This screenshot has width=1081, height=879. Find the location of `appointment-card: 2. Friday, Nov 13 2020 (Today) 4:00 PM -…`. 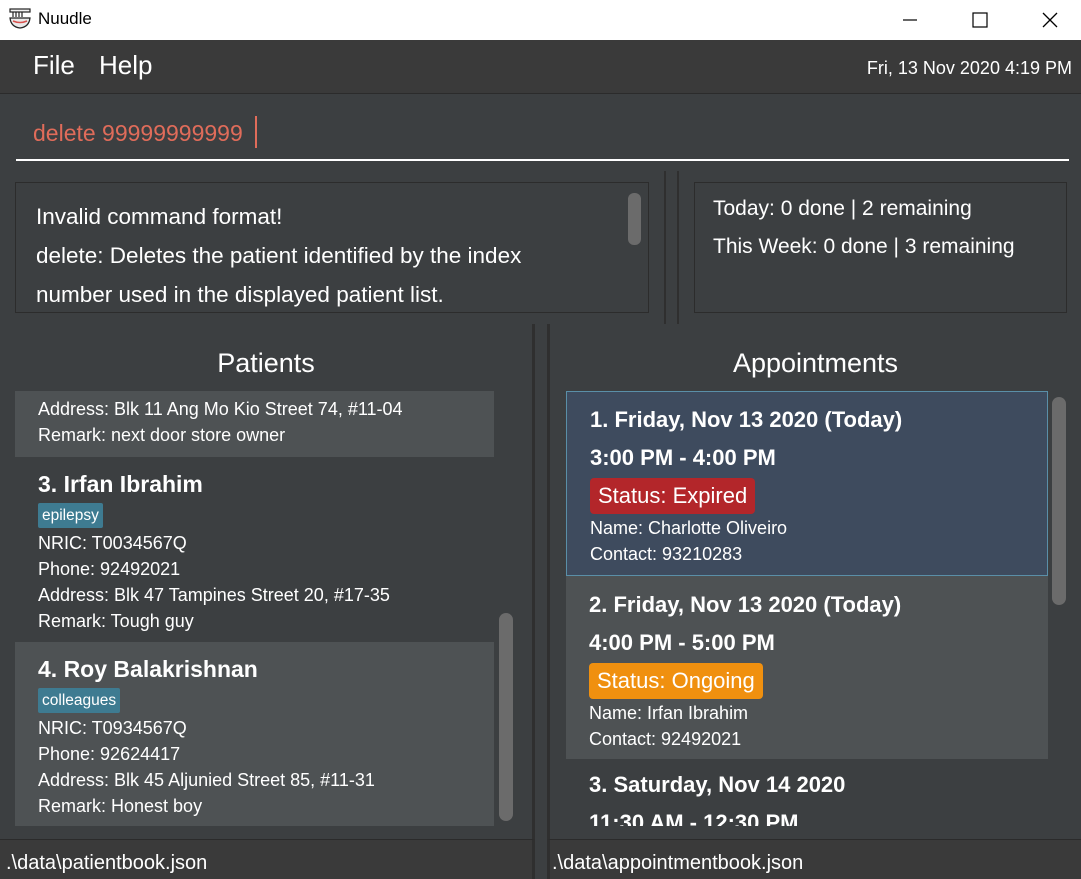

appointment-card: 2. Friday, Nov 13 2020 (Today) 4:00 PM -… is located at coordinates (807, 667).